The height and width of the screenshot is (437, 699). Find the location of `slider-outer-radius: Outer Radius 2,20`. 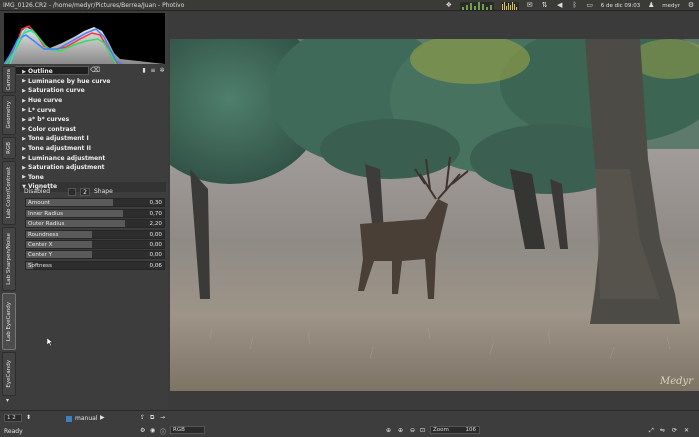

slider-outer-radius: Outer Radius 2,20 is located at coordinates (95, 224).